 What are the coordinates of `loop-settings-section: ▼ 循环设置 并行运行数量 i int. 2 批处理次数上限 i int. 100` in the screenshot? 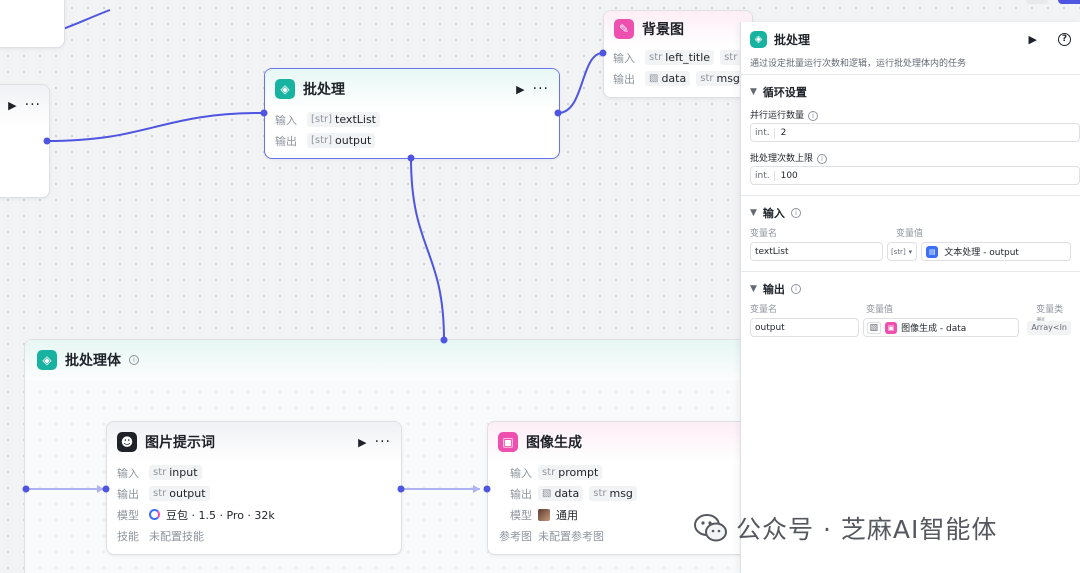 It's located at (910, 134).